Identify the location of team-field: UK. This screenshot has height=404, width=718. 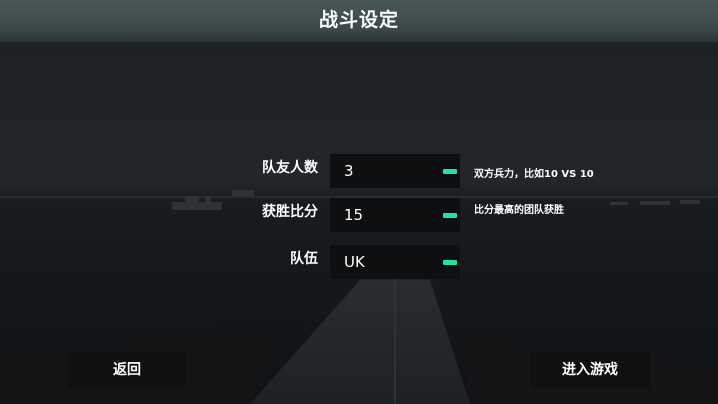
(395, 262).